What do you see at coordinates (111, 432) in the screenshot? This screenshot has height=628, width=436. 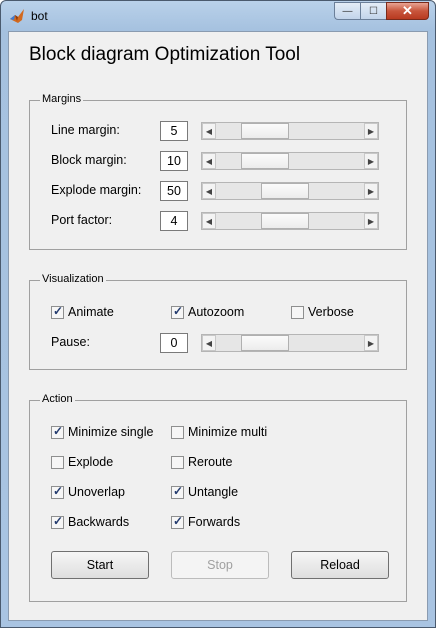 I see `checkbox-label: Minimize single` at bounding box center [111, 432].